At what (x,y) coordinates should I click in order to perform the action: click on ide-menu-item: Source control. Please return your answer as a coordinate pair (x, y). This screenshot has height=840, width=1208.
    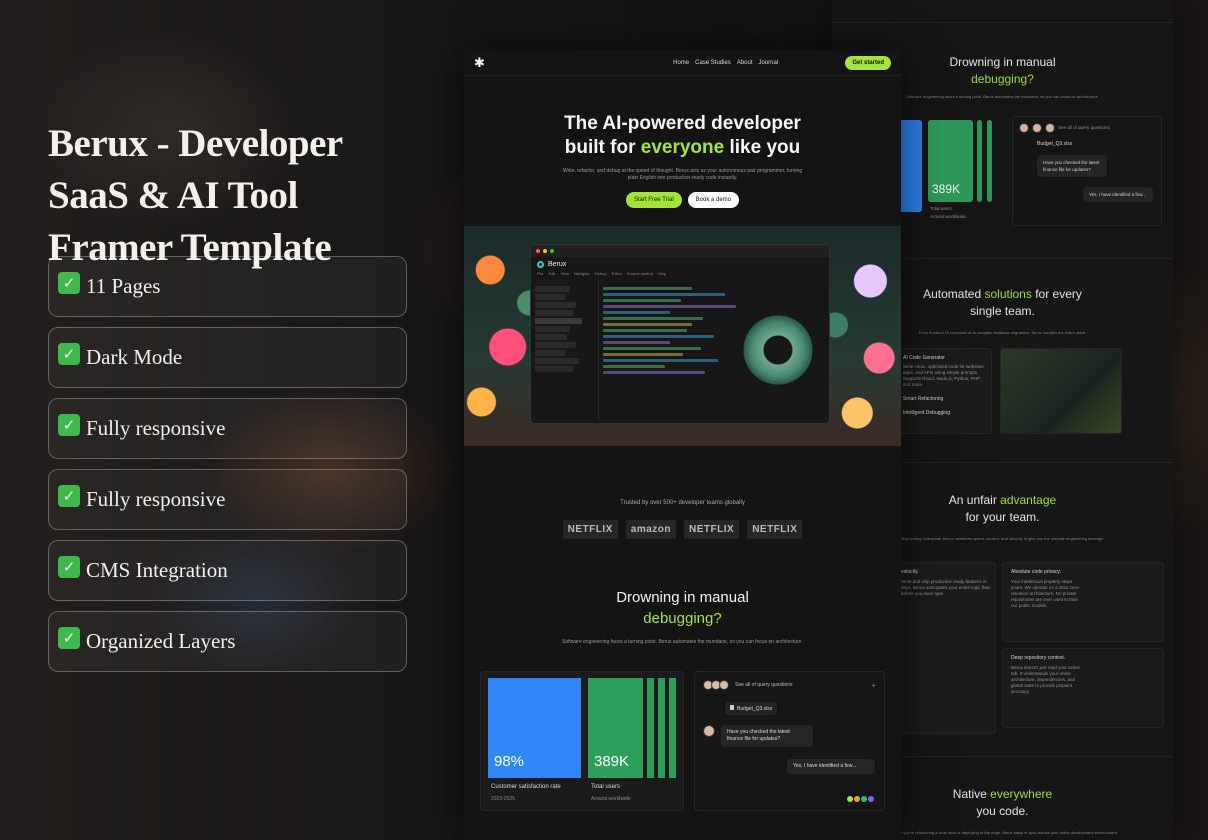
    Looking at the image, I should click on (640, 275).